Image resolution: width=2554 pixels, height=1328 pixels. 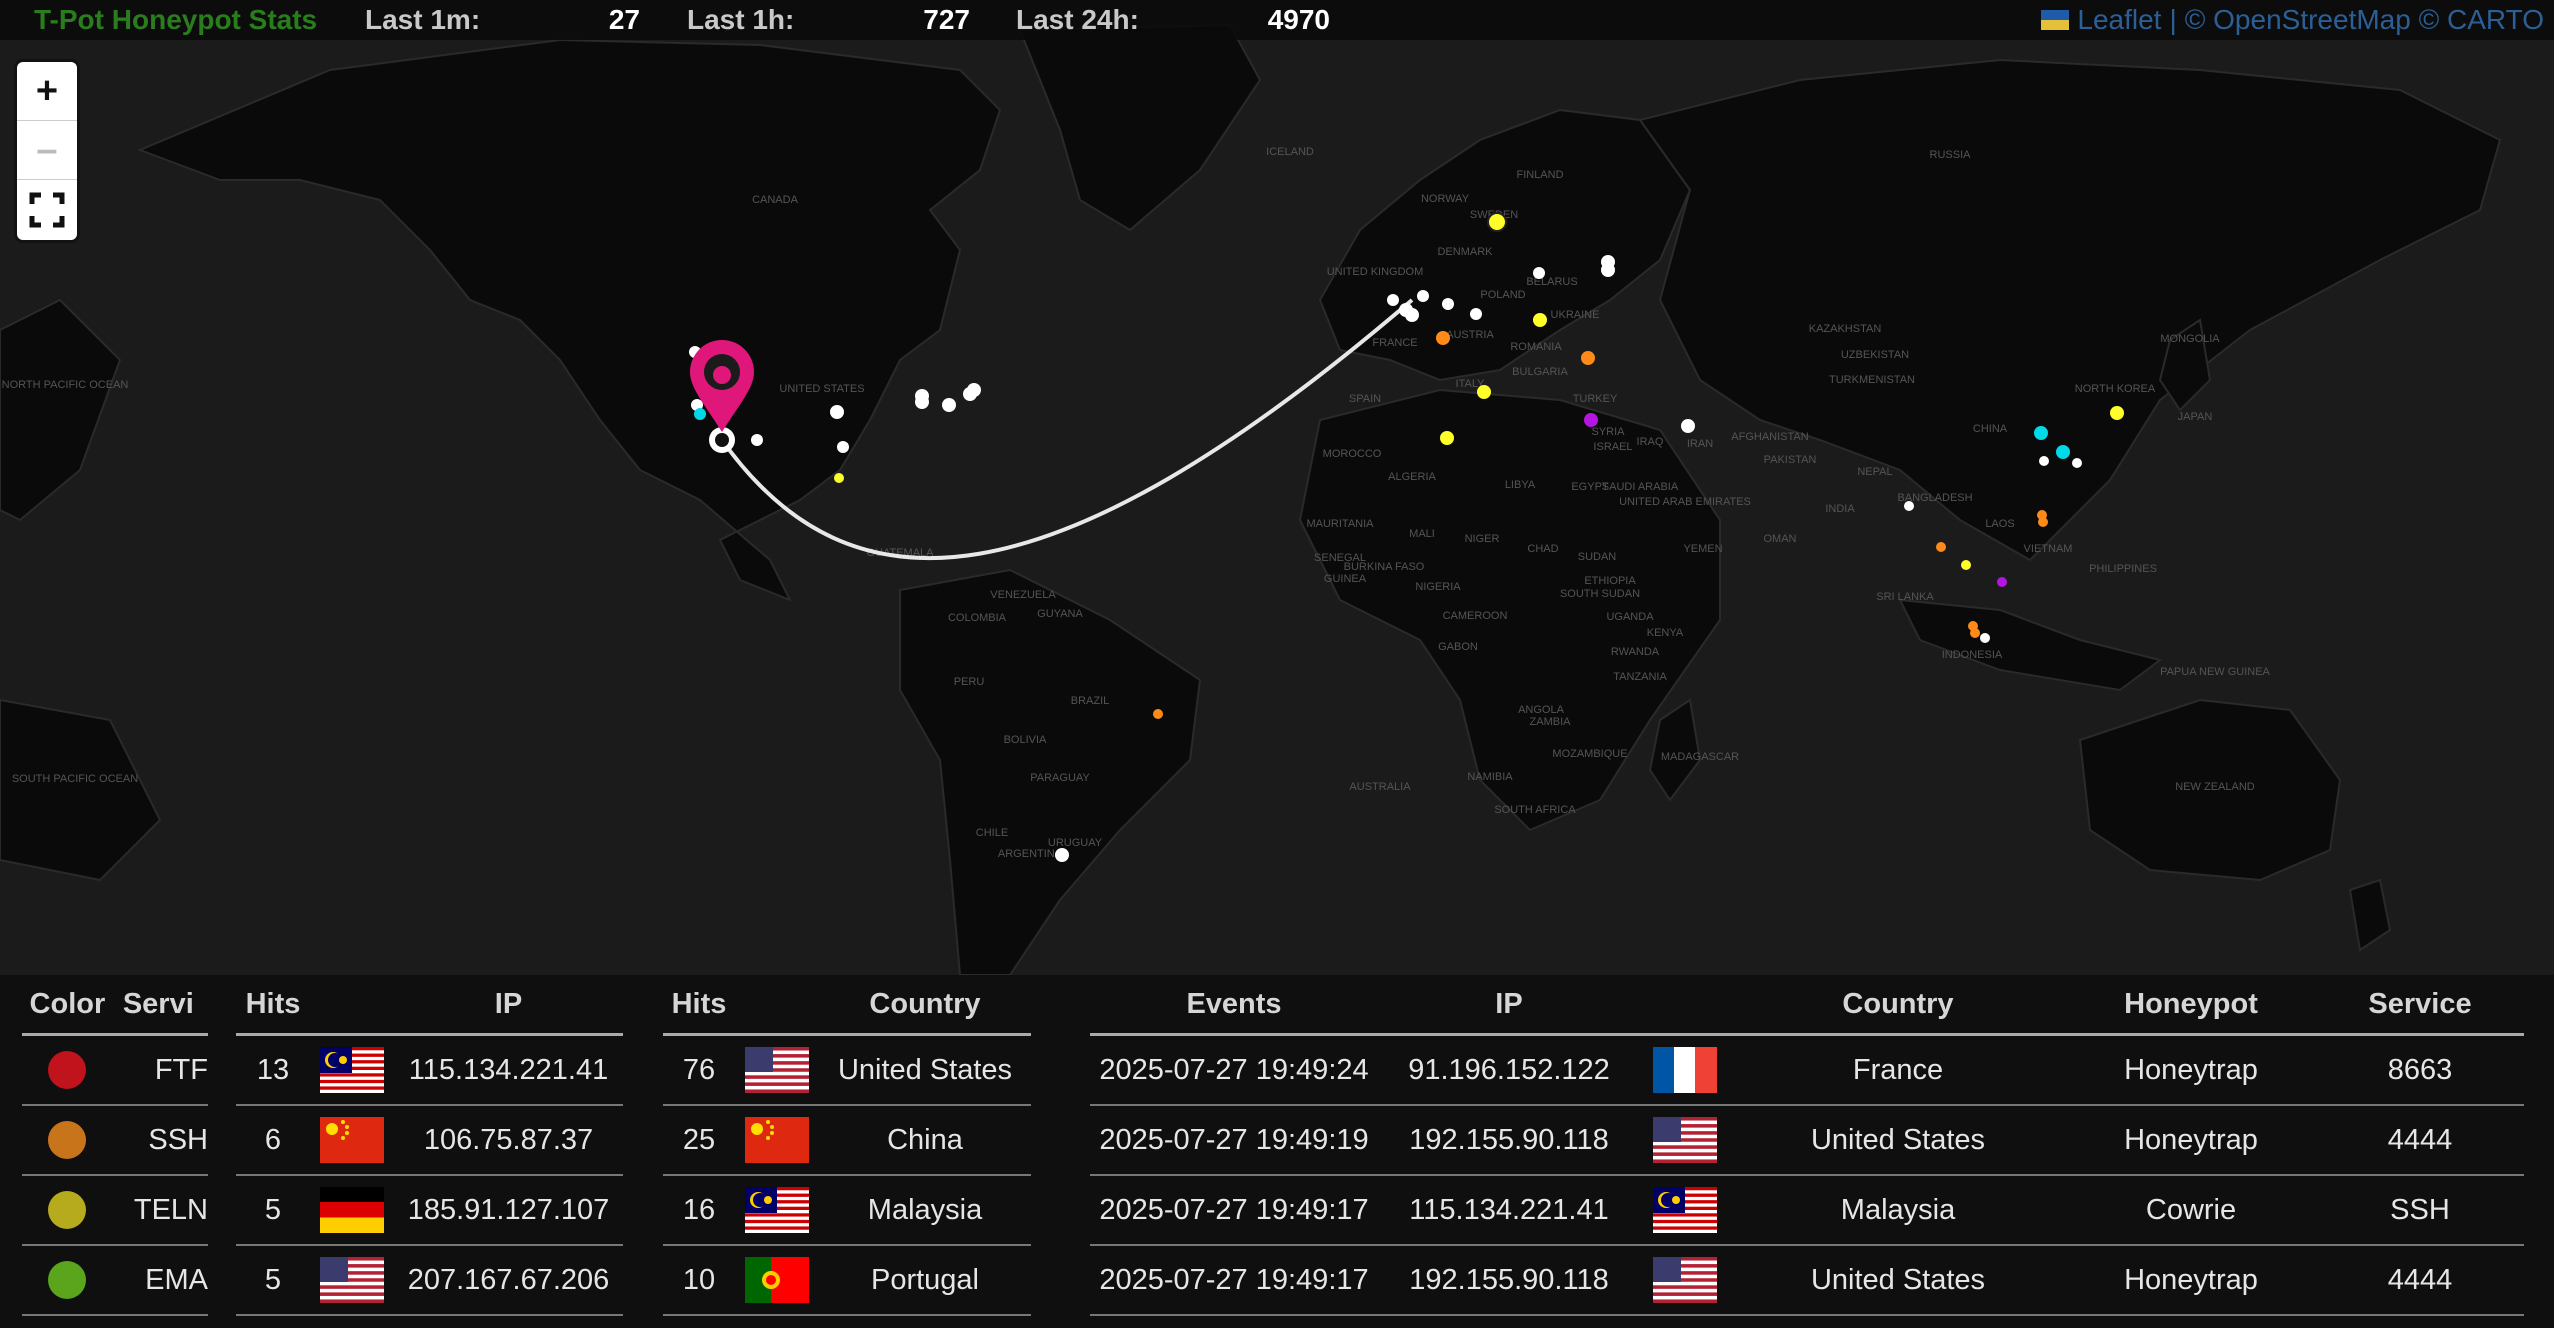 What do you see at coordinates (1077, 19) in the screenshot?
I see `stat-label-24h: Last 24h:` at bounding box center [1077, 19].